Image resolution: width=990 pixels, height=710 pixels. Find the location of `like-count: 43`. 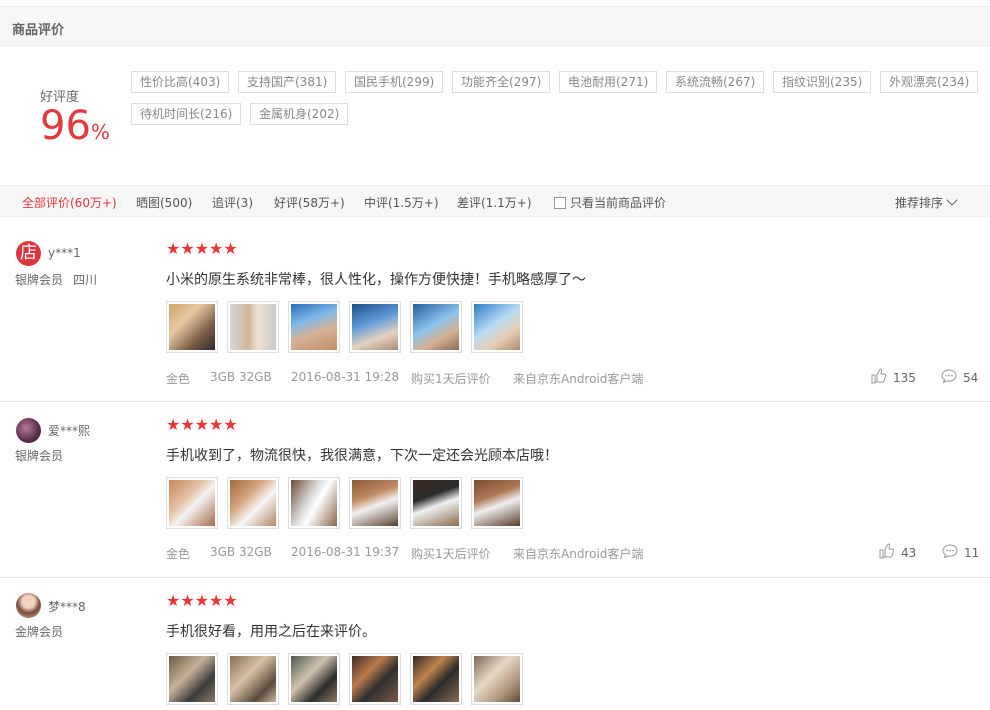

like-count: 43 is located at coordinates (909, 553).